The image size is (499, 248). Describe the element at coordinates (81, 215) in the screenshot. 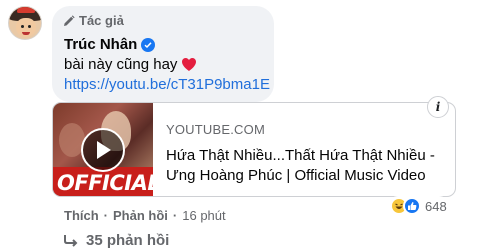

I see `like-button: Thích` at that location.